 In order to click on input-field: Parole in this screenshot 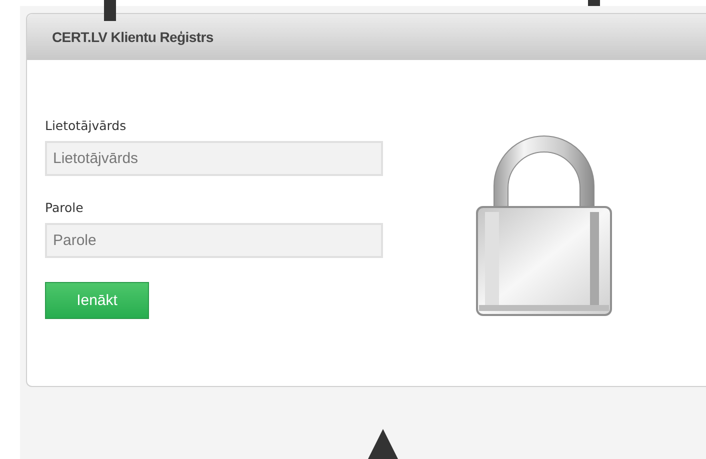, I will do `click(214, 240)`.